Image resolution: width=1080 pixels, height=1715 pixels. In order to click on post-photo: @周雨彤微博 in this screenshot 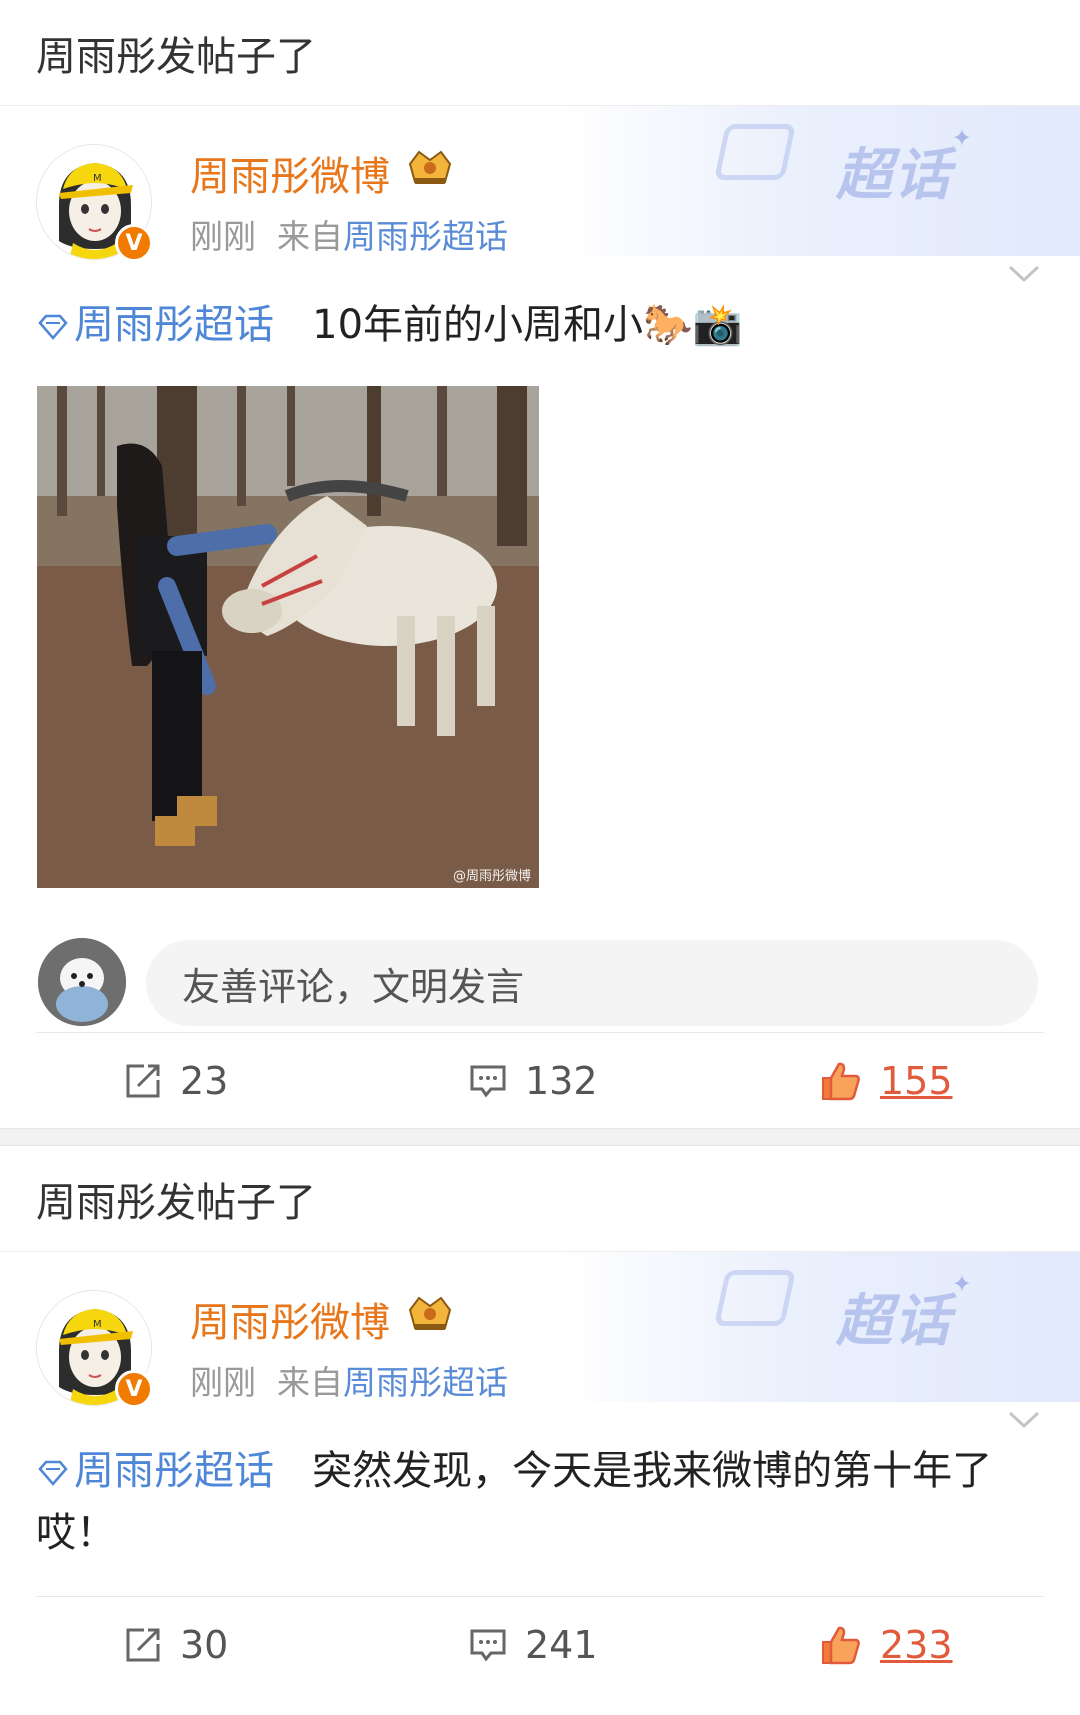, I will do `click(288, 637)`.